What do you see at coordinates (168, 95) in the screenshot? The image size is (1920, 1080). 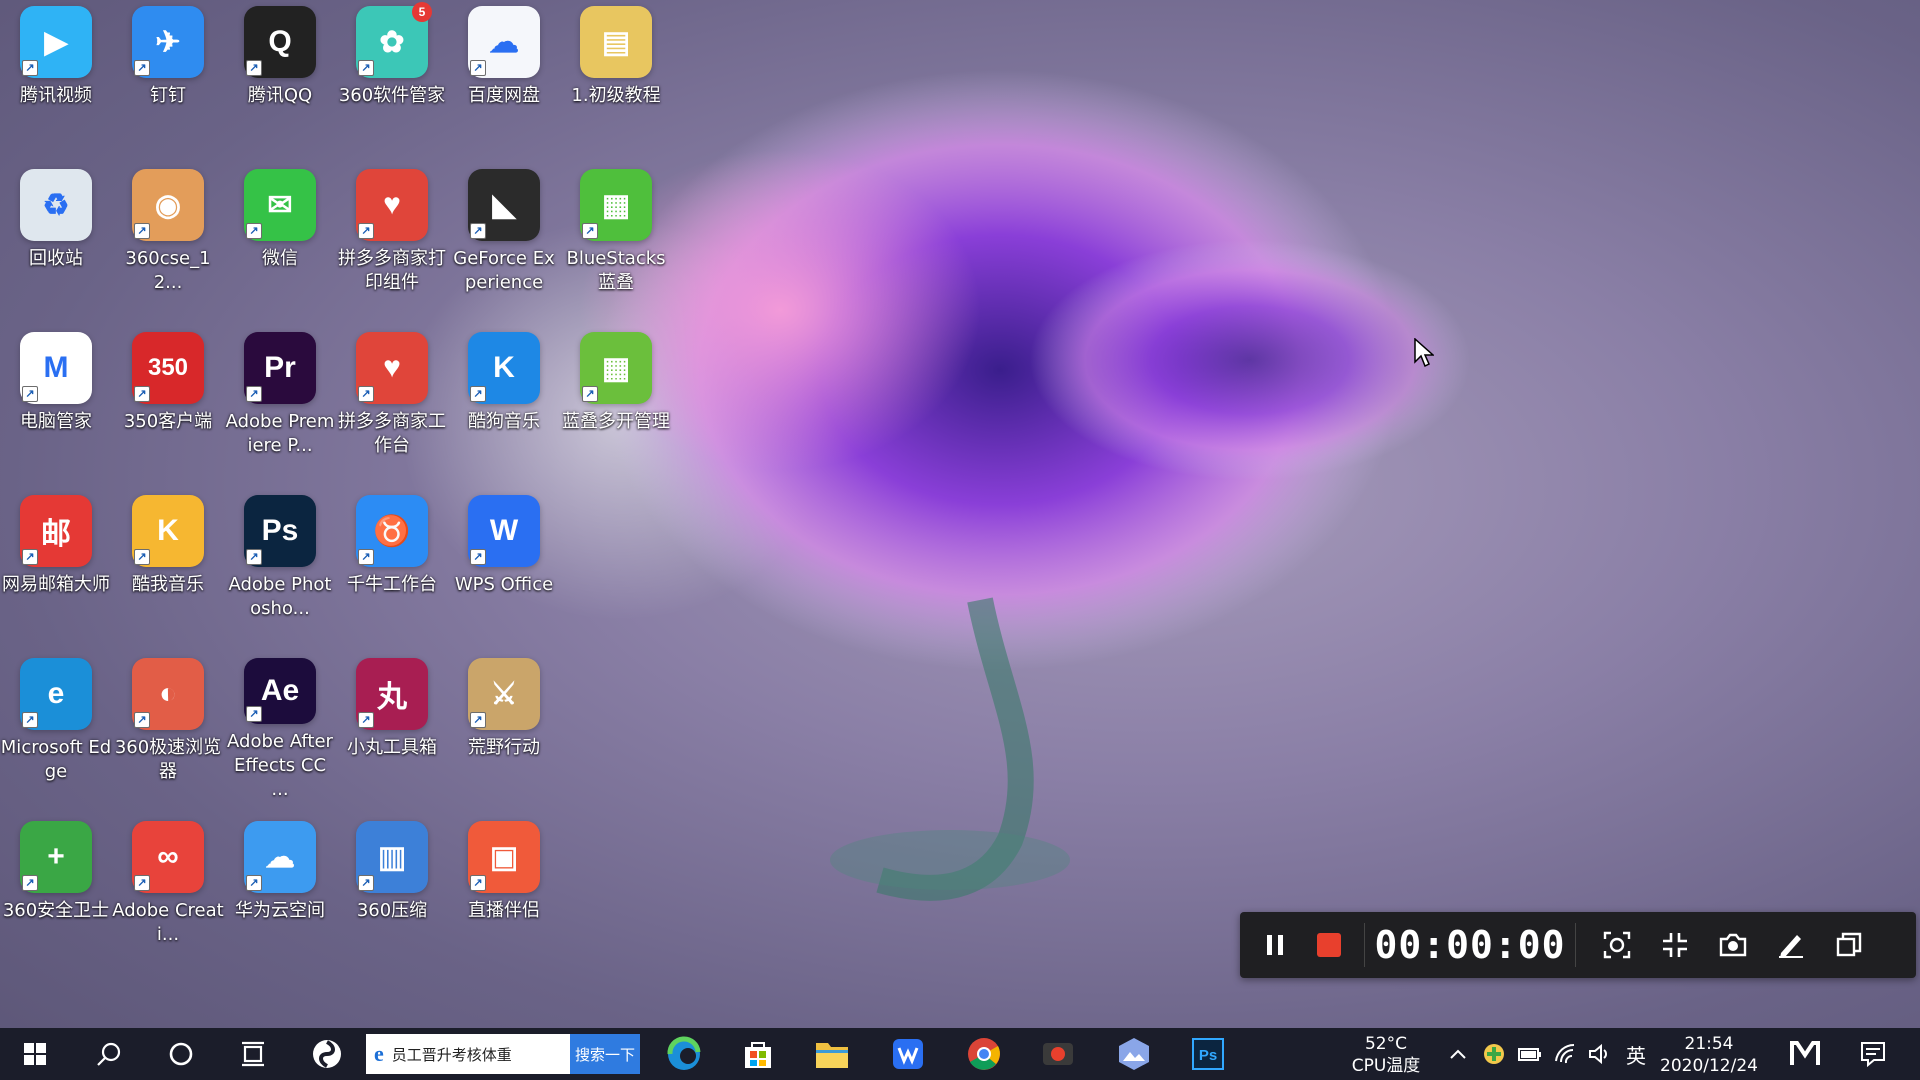 I see `desktop-shortcut-label: 钉钉` at bounding box center [168, 95].